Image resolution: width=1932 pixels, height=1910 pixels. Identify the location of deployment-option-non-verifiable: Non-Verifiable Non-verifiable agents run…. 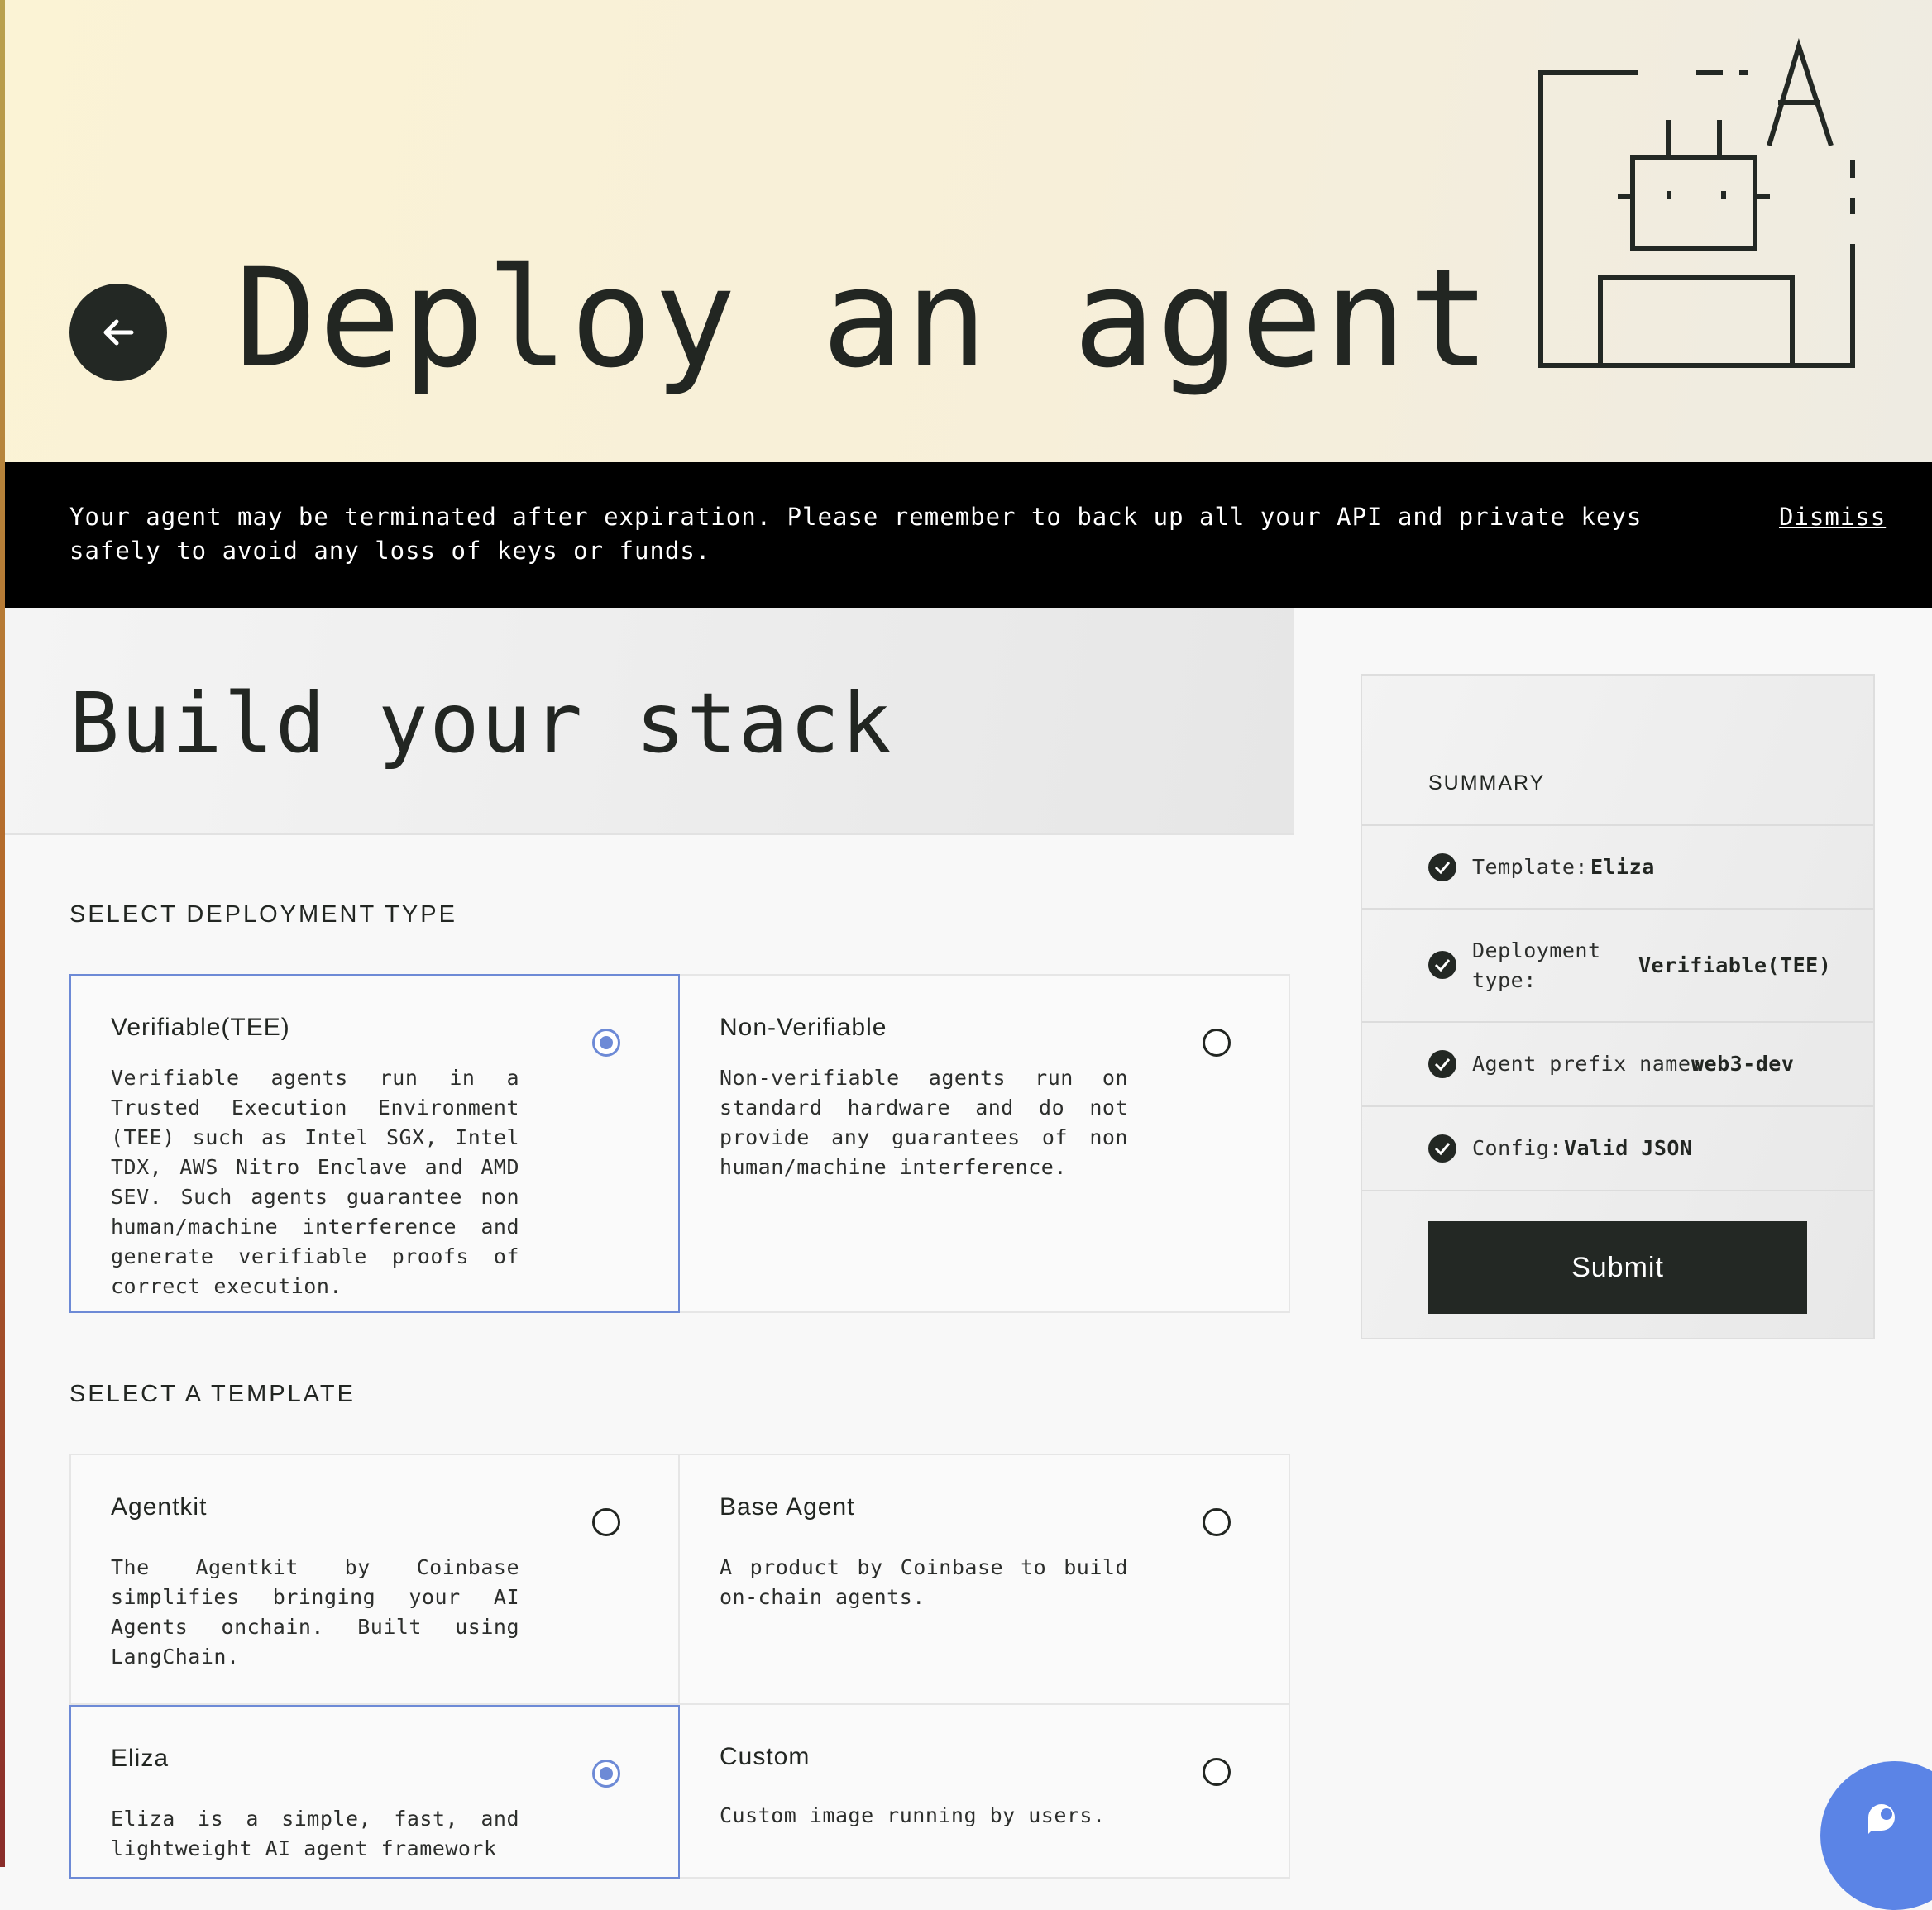
(985, 1143).